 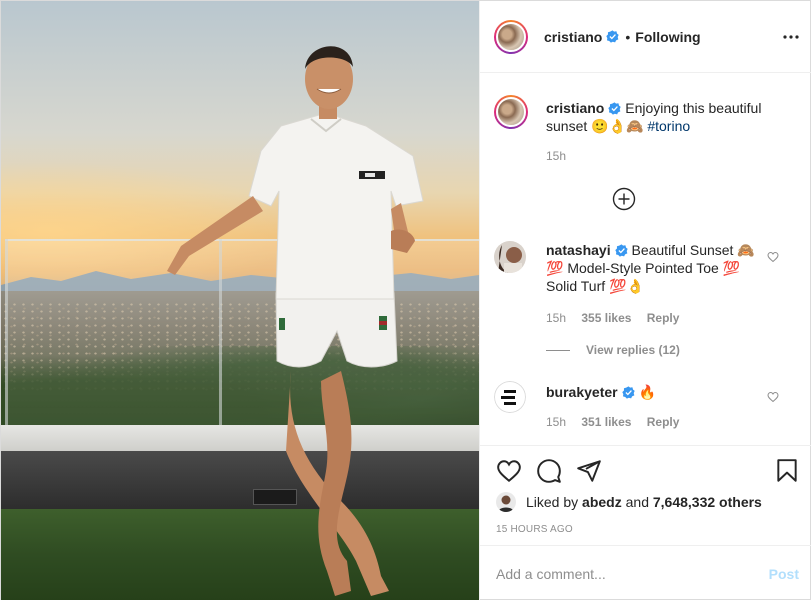 What do you see at coordinates (633, 350) in the screenshot?
I see `view-replies-label: View replies (12)` at bounding box center [633, 350].